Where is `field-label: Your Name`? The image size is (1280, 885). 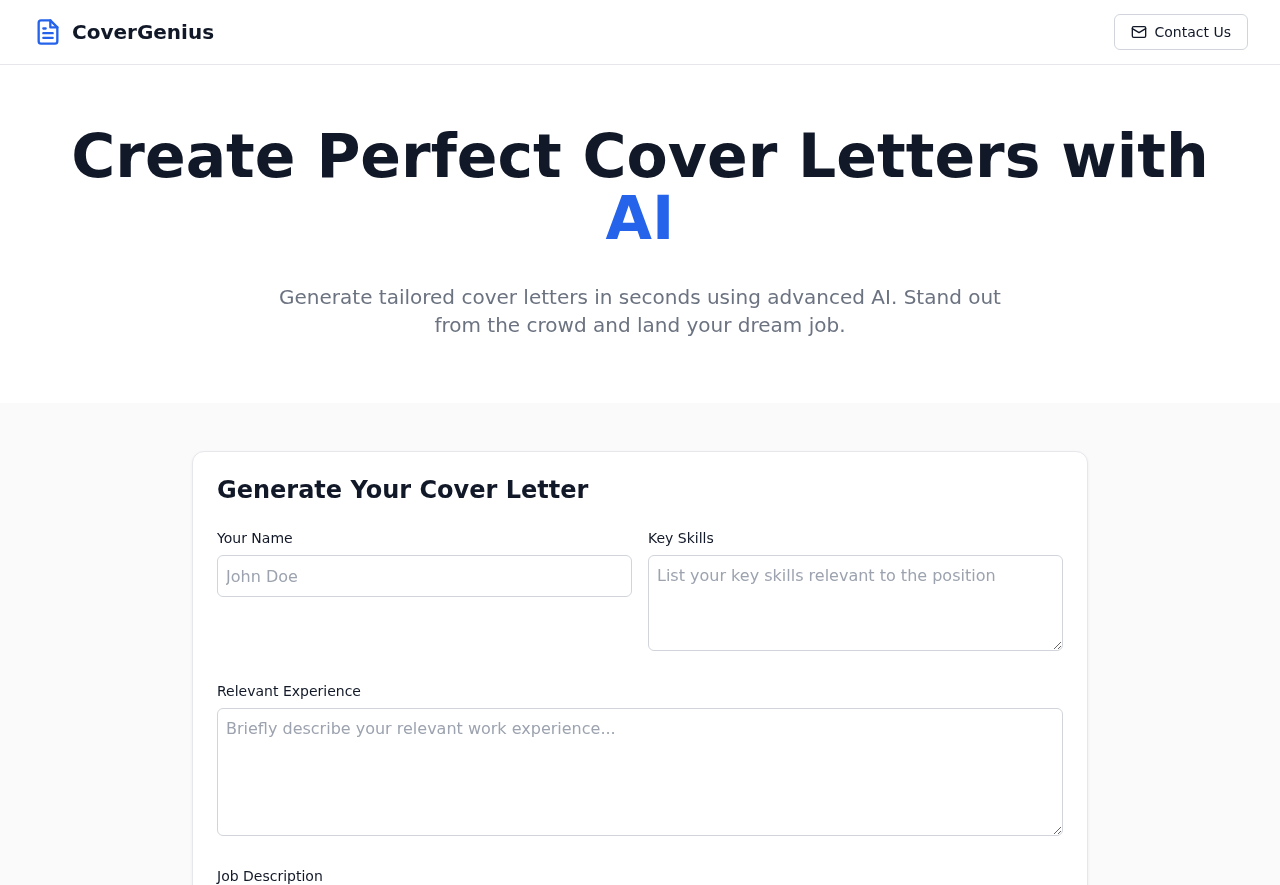 field-label: Your Name is located at coordinates (255, 538).